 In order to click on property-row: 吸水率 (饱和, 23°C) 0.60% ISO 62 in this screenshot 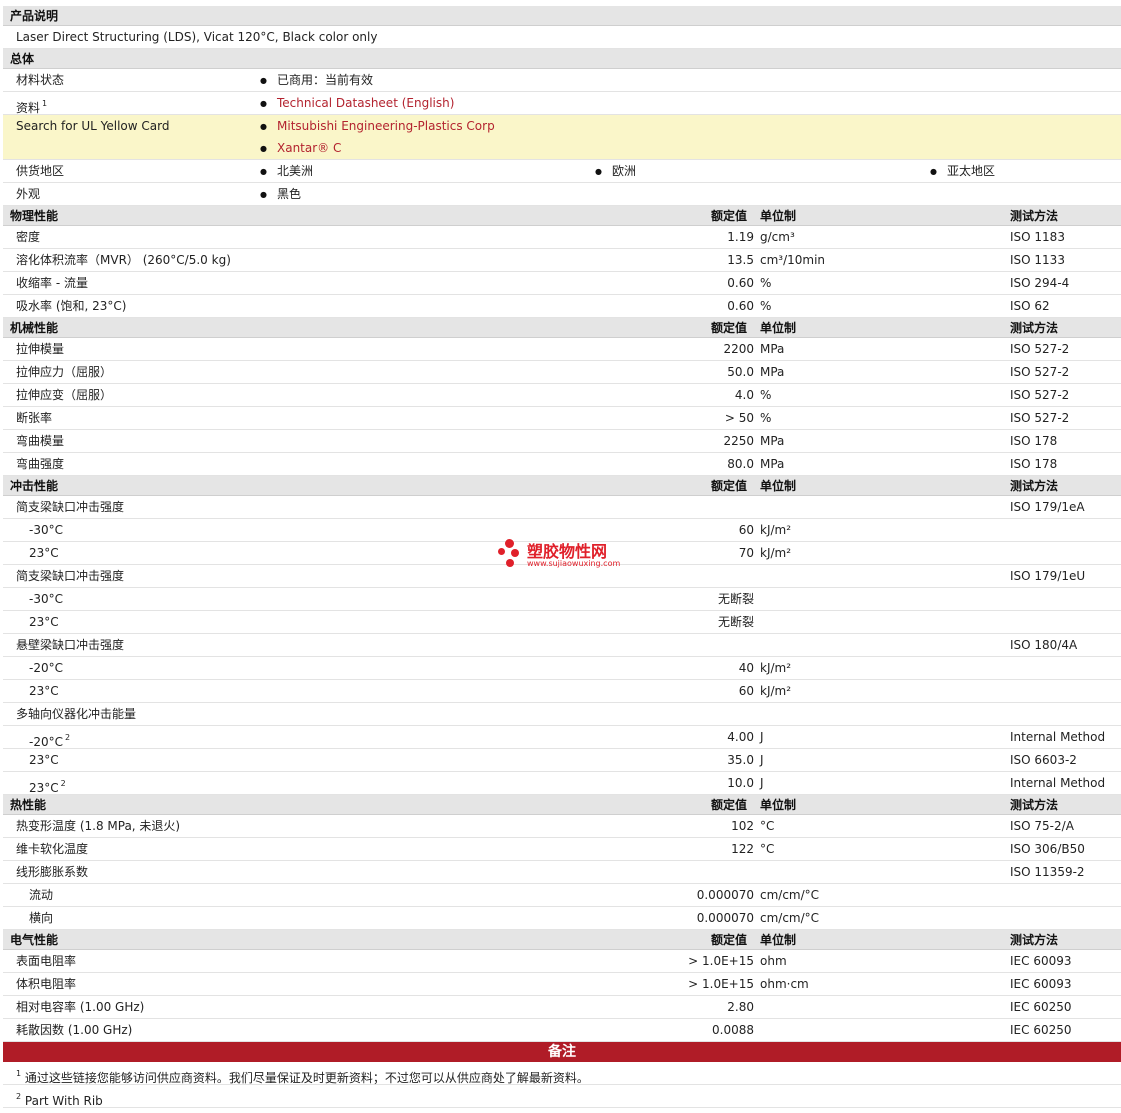, I will do `click(562, 306)`.